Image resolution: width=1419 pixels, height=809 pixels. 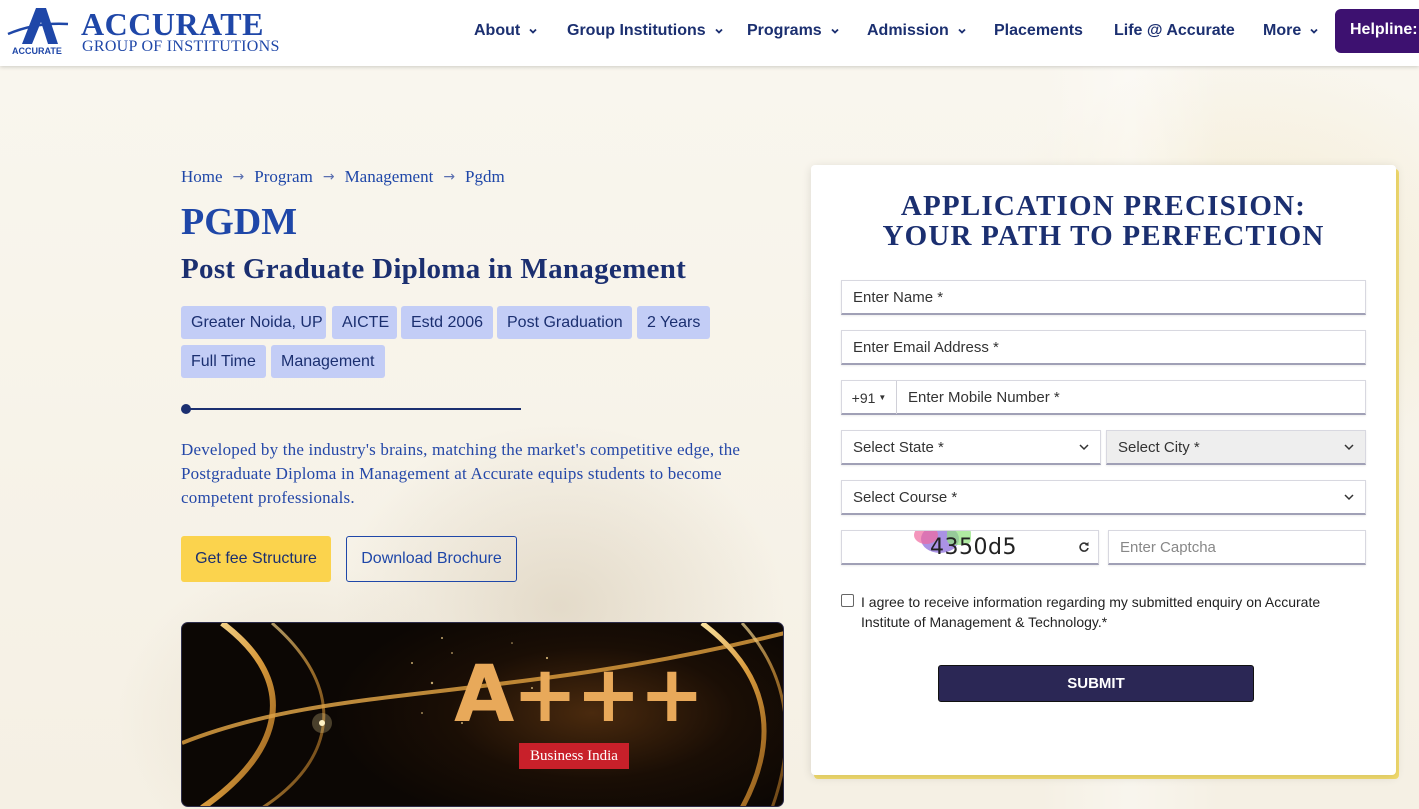 What do you see at coordinates (431, 559) in the screenshot?
I see `download-brochure-button: Download Brochure` at bounding box center [431, 559].